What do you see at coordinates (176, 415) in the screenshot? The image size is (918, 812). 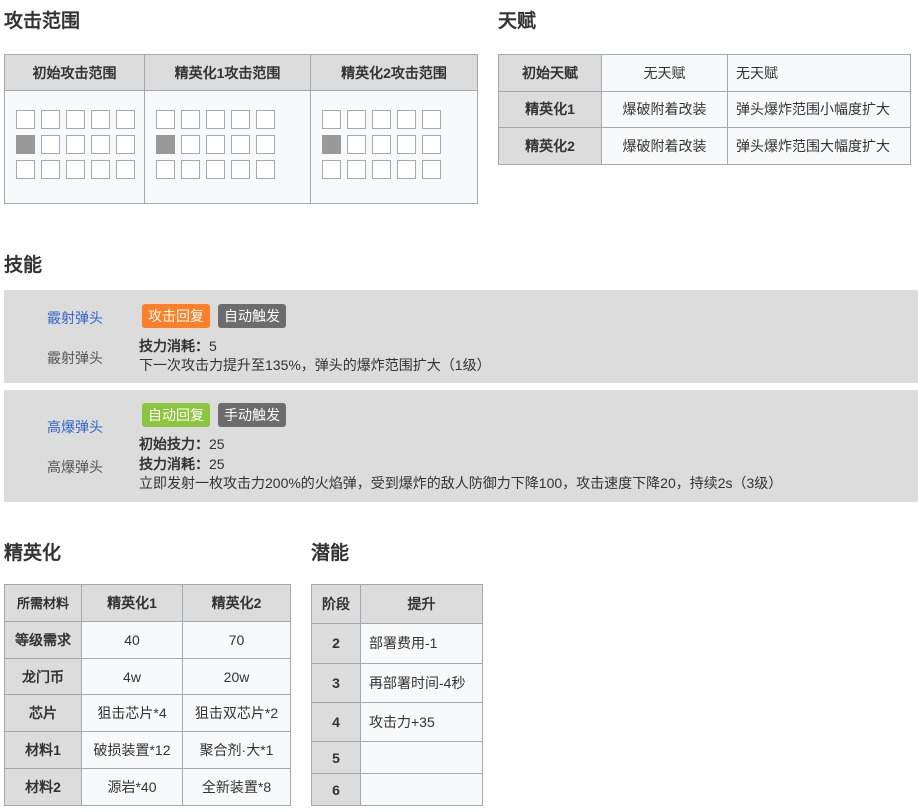 I see `recovery-type-badge: 自动回复` at bounding box center [176, 415].